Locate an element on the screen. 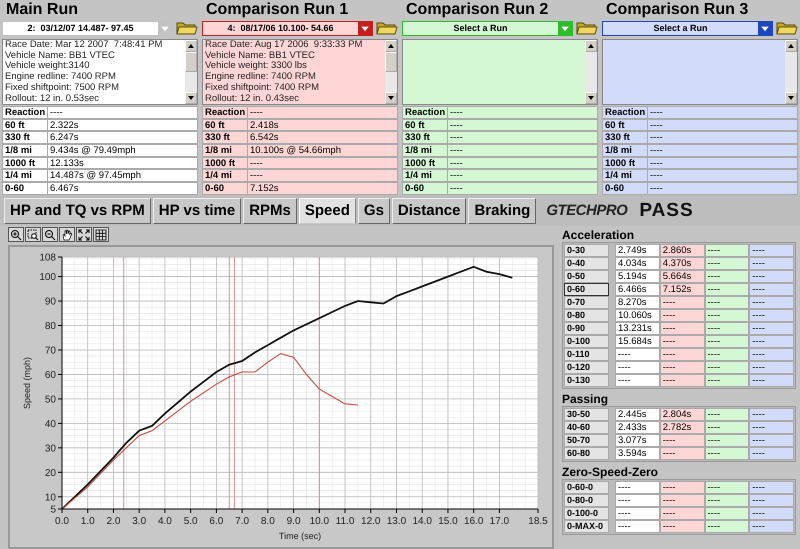 Image resolution: width=800 pixels, height=549 pixels. row-label: 0-90 is located at coordinates (586, 328).